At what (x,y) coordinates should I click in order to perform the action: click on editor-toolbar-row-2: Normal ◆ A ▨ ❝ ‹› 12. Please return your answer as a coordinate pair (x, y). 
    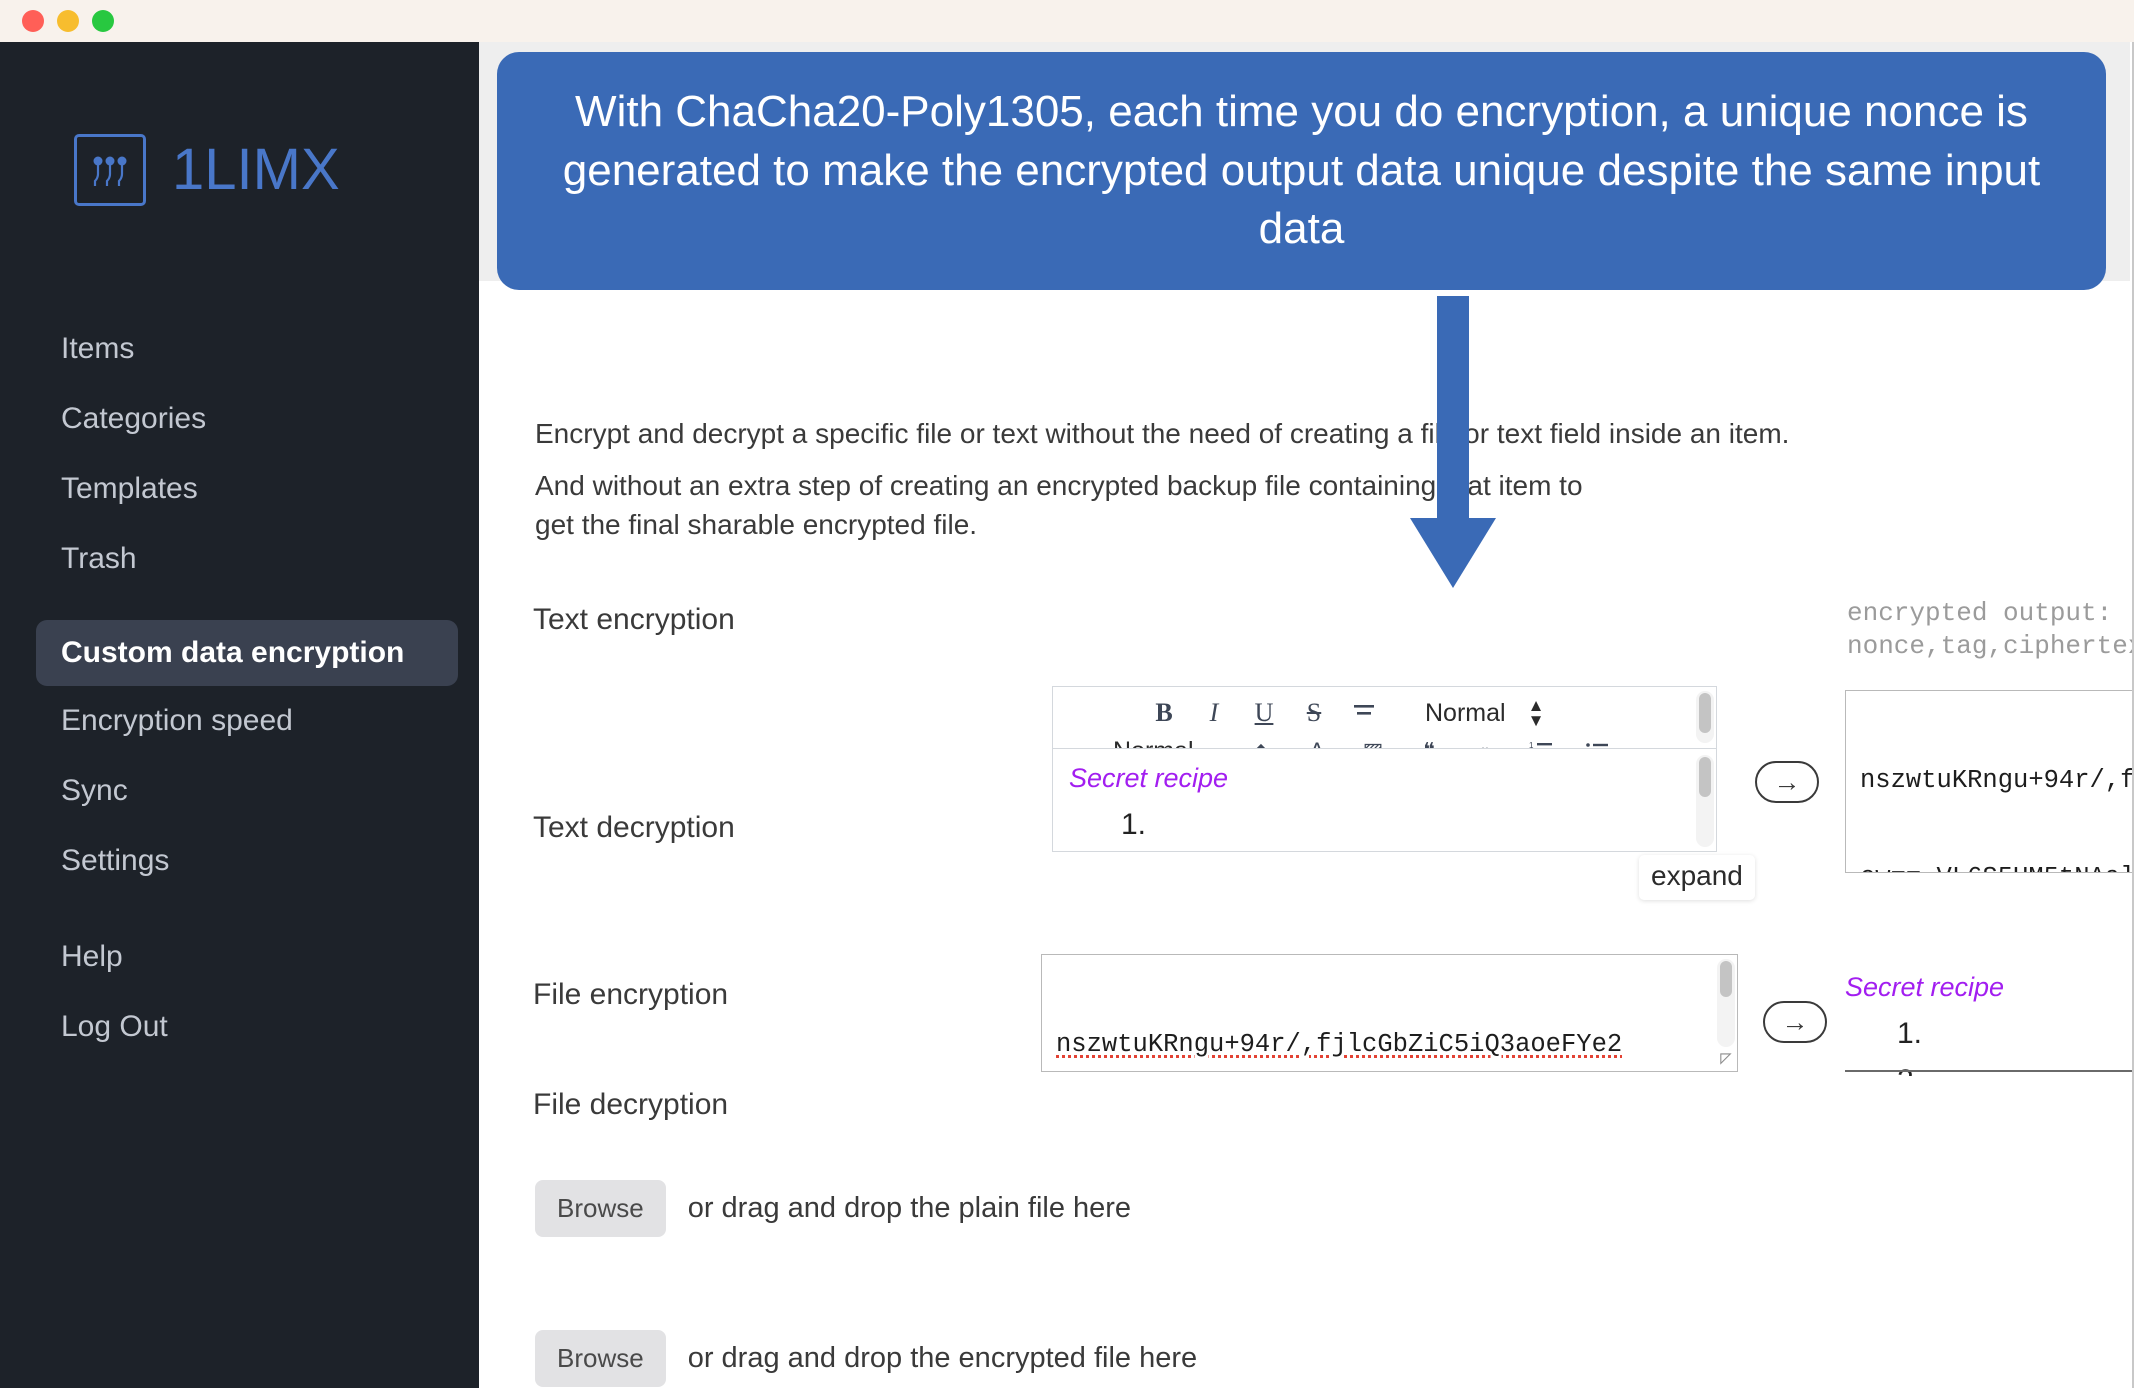
    Looking at the image, I should click on (1384, 740).